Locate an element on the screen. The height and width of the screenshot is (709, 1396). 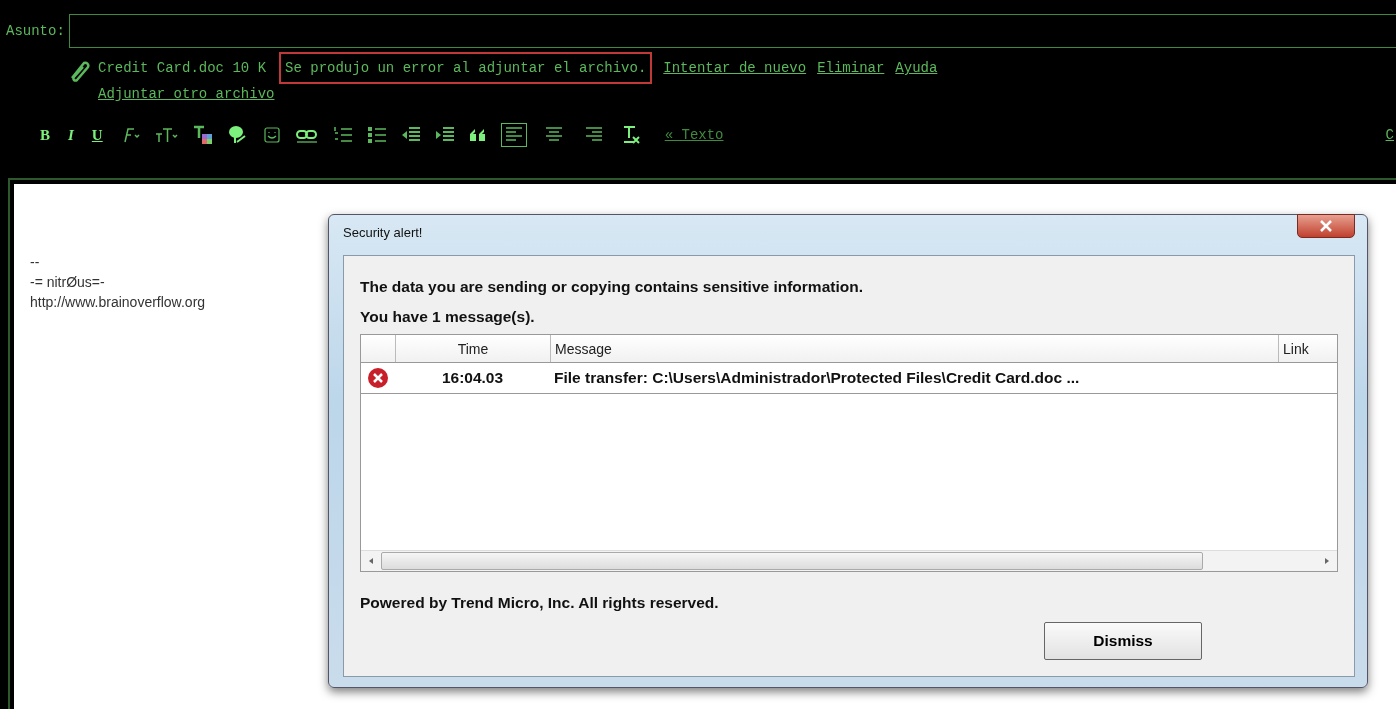
horizontal-scrollbar is located at coordinates (849, 560).